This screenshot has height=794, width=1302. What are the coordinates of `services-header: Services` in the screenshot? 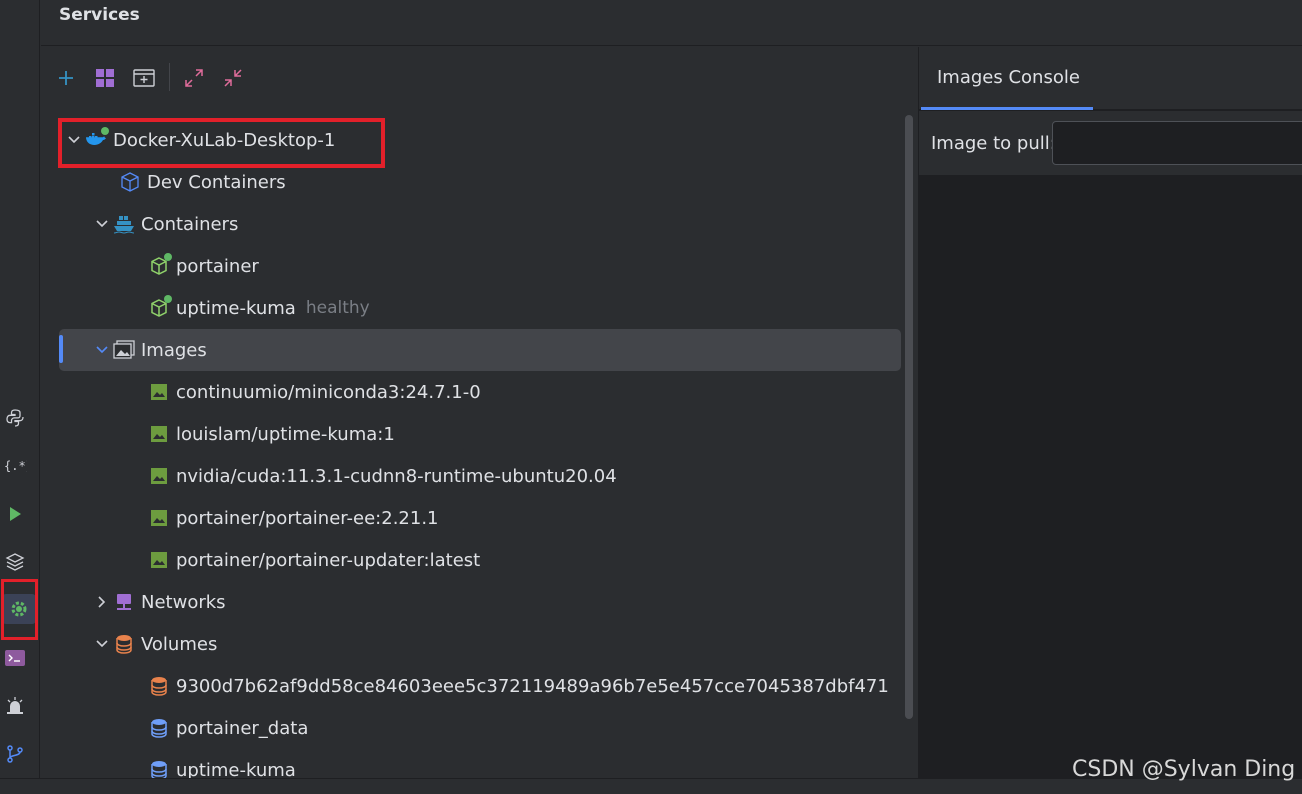 It's located at (671, 23).